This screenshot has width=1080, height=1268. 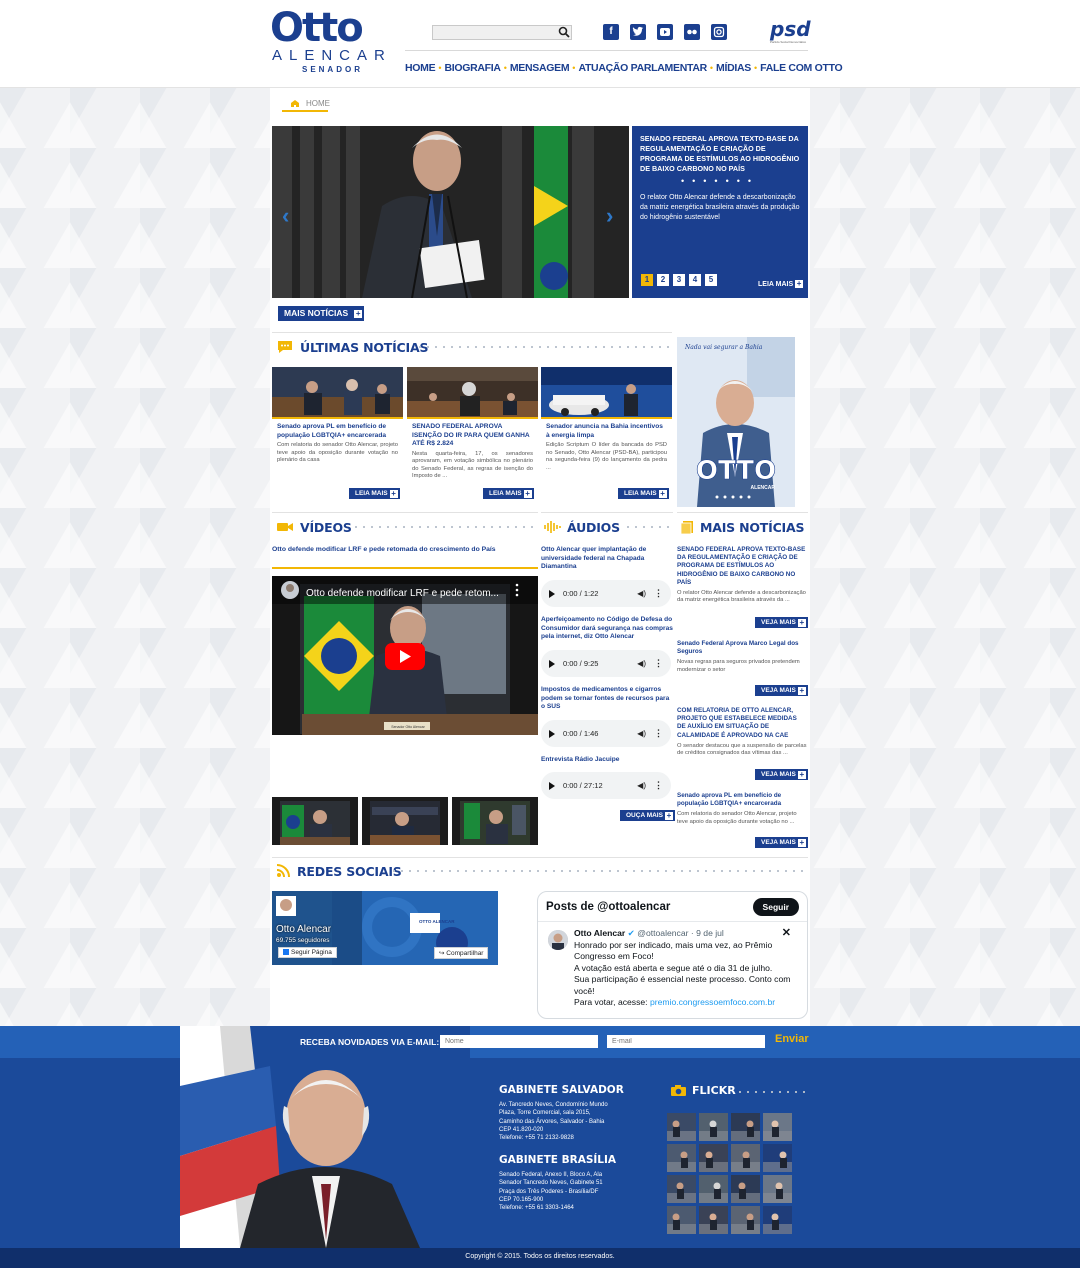 I want to click on listen-more-button: OUÇA MAIS +, so click(x=647, y=815).